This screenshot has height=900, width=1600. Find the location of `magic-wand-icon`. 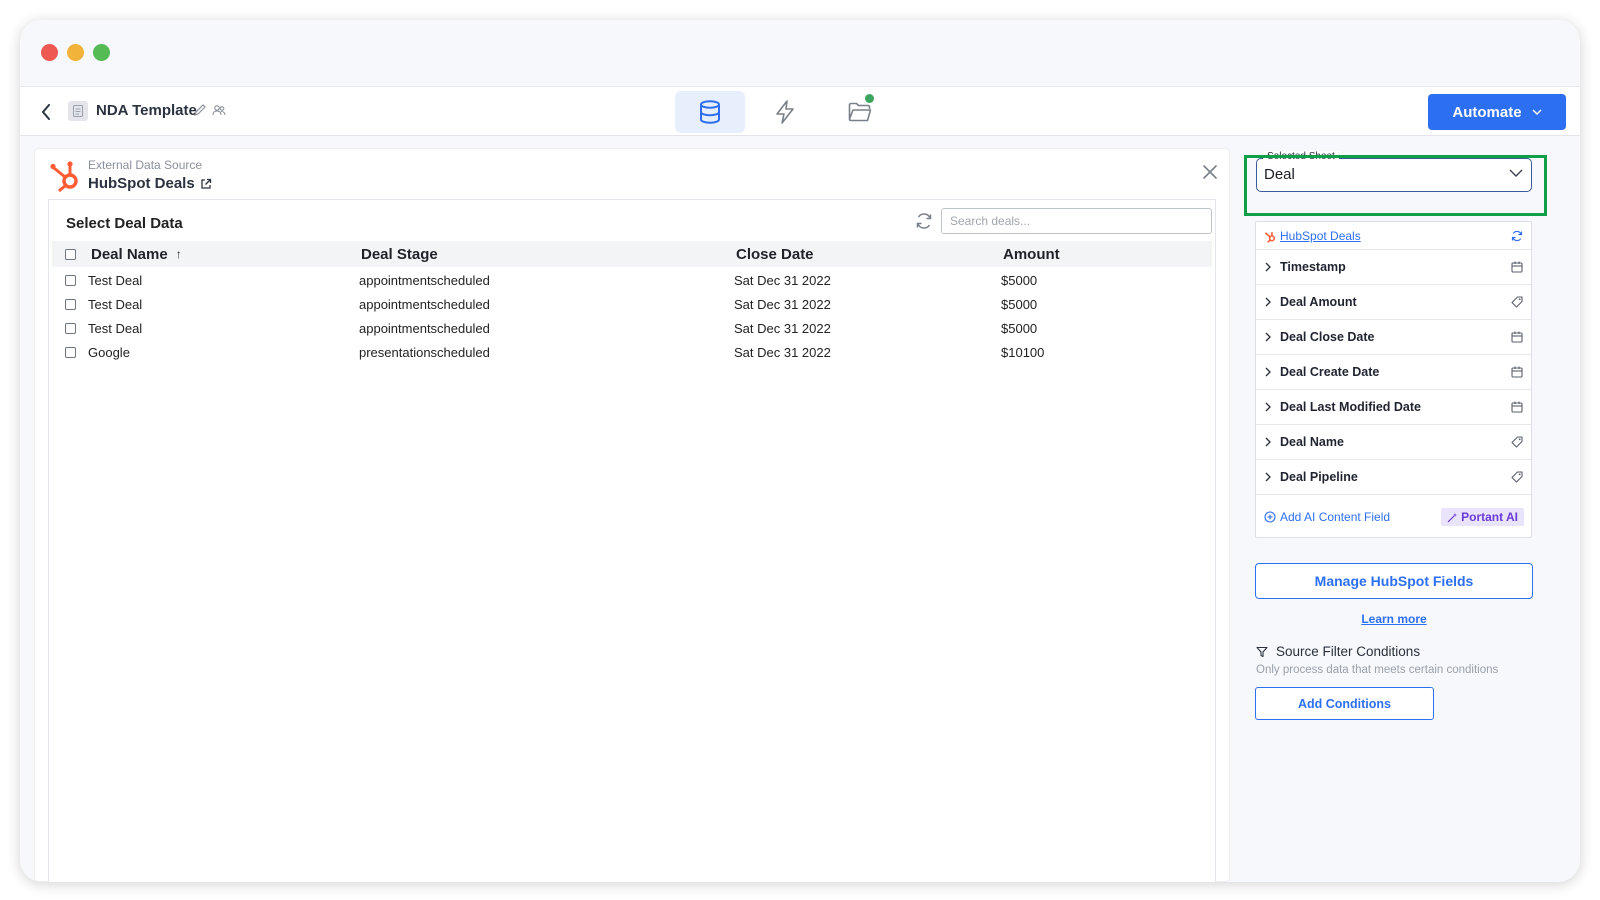

magic-wand-icon is located at coordinates (1452, 517).